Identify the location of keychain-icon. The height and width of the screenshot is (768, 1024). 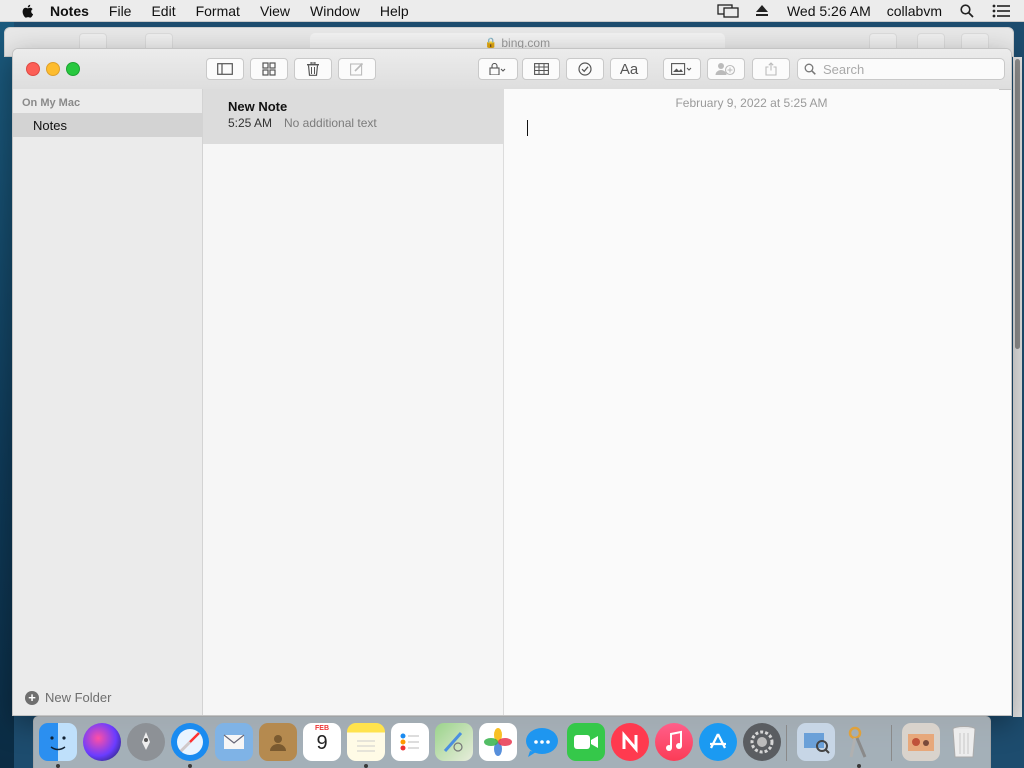
(859, 742).